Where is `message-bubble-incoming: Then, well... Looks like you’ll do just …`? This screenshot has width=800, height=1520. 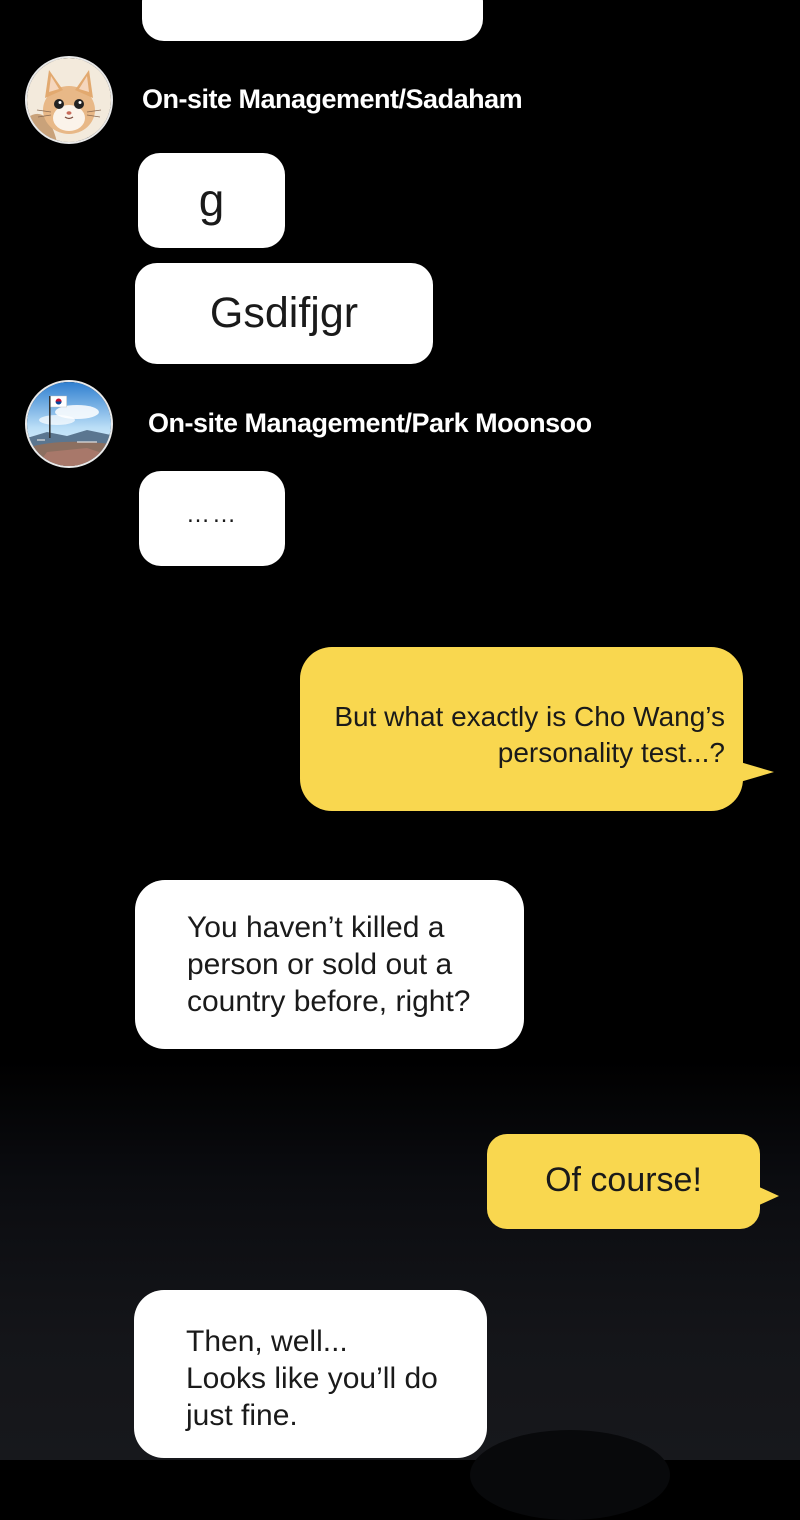 message-bubble-incoming: Then, well... Looks like you’ll do just … is located at coordinates (310, 1374).